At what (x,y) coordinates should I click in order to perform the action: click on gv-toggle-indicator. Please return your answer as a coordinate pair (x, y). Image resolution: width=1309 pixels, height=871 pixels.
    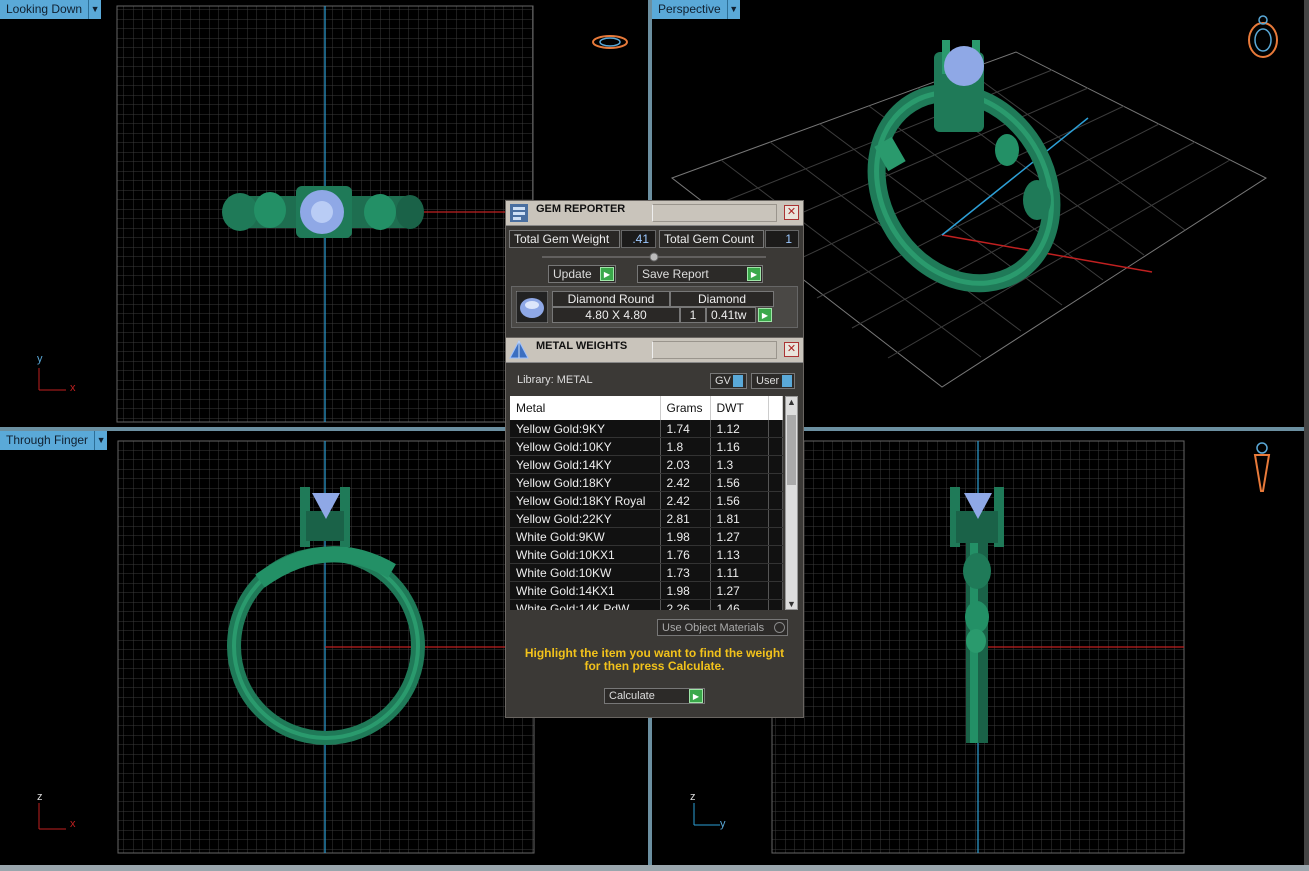
    Looking at the image, I should click on (738, 381).